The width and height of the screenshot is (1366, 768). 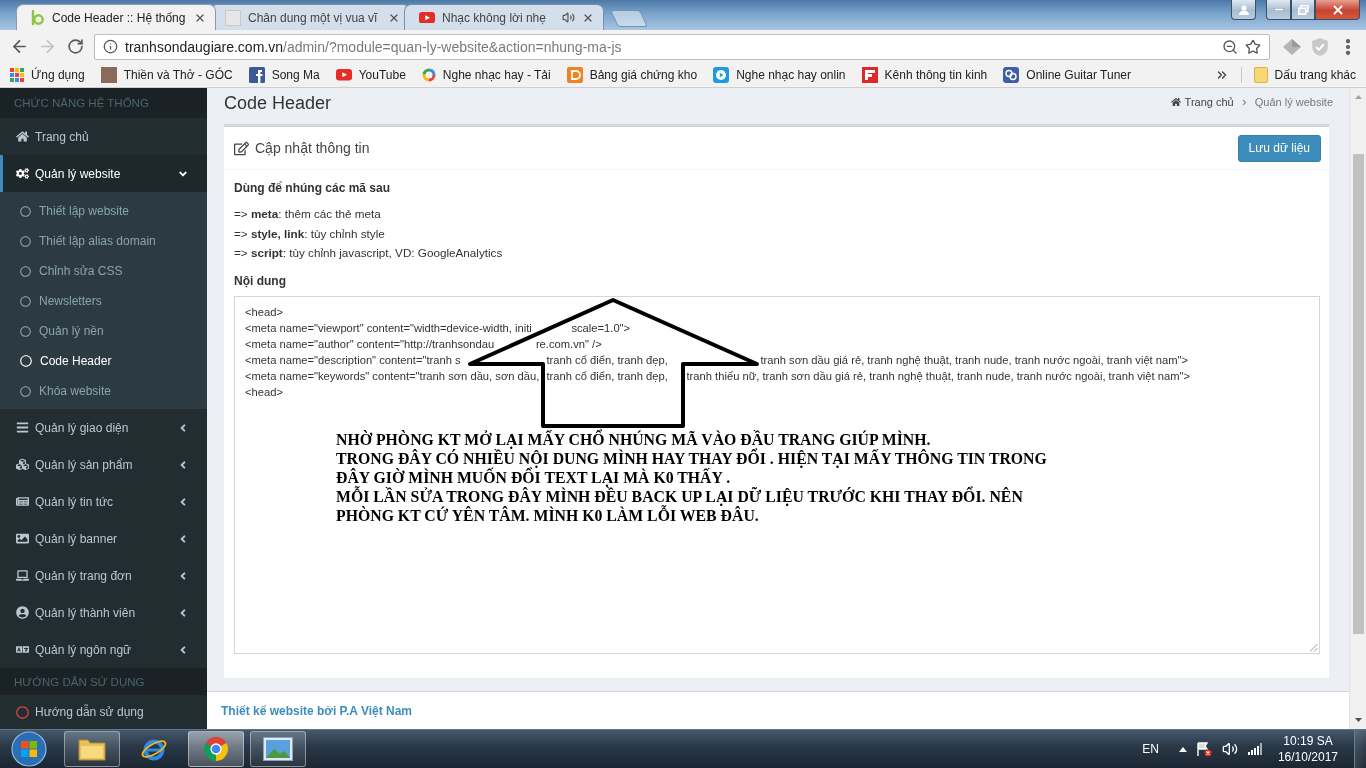 I want to click on scrollbar-thumb, so click(x=1358, y=394).